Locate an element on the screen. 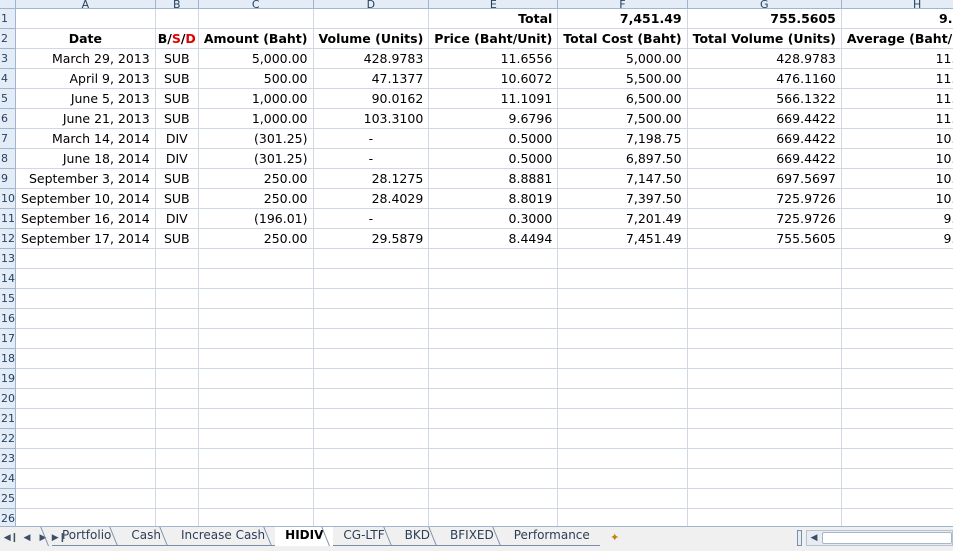  row-header: 5 is located at coordinates (8, 98).